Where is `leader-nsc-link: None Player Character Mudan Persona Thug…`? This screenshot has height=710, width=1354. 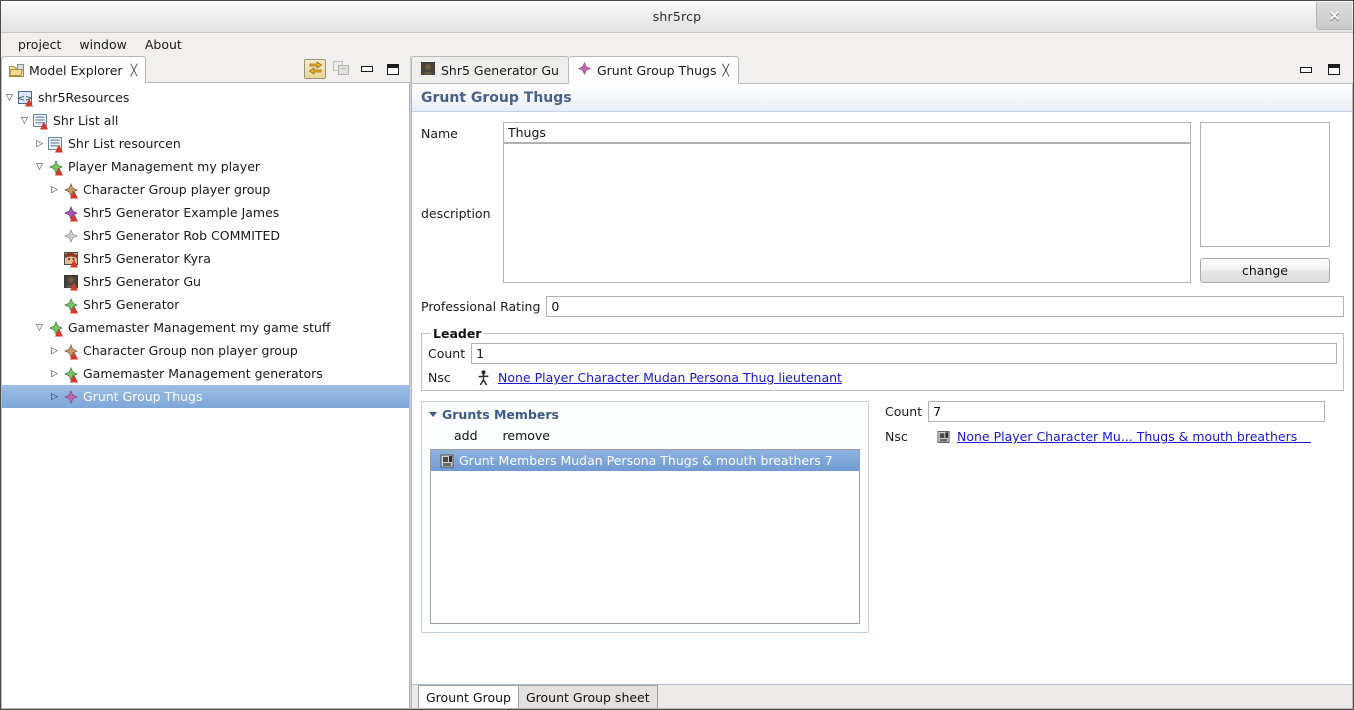
leader-nsc-link: None Player Character Mudan Persona Thug… is located at coordinates (670, 377).